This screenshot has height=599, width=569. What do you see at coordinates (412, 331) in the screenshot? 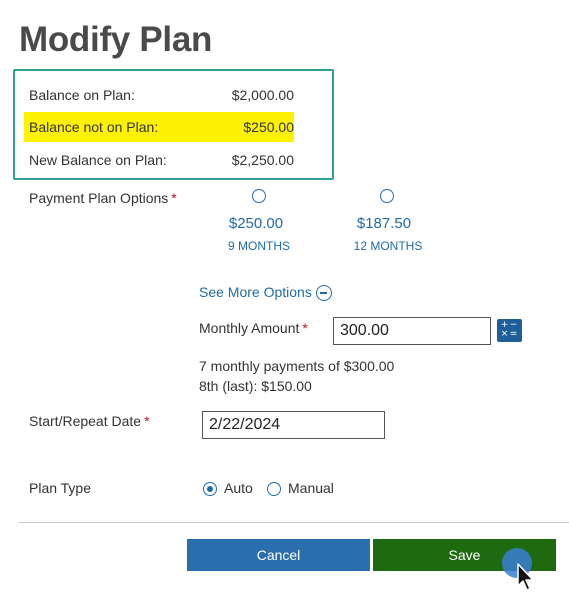
I see `monthly-amount-input` at bounding box center [412, 331].